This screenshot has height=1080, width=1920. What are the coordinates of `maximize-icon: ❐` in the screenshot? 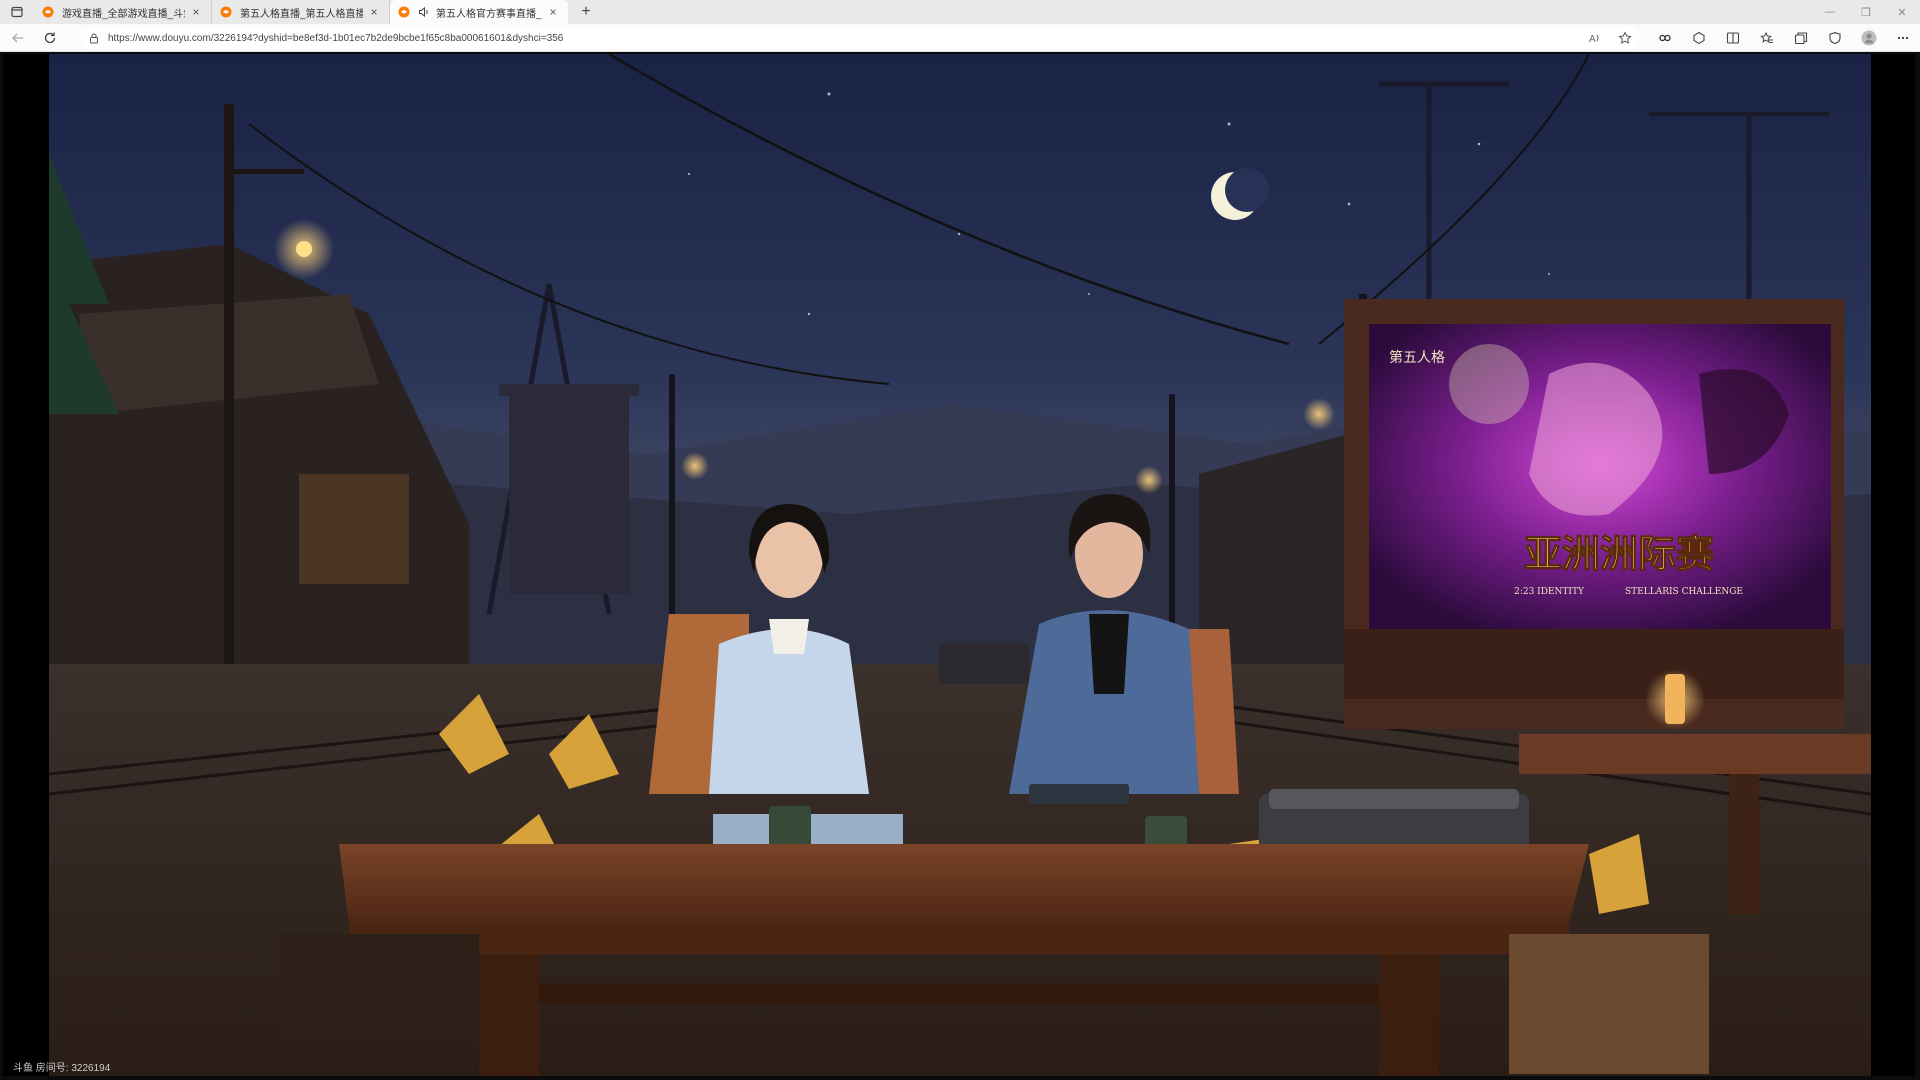 It's located at (1866, 12).